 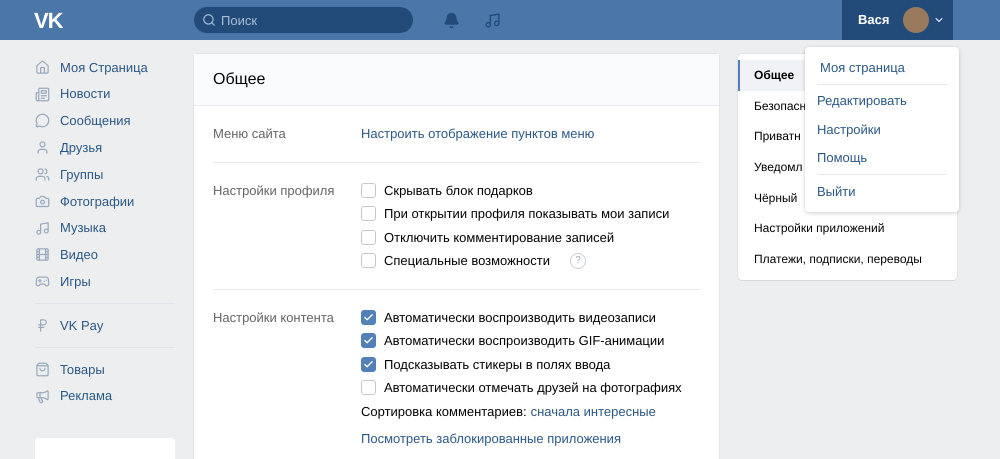 What do you see at coordinates (250, 134) in the screenshot?
I see `section-label: Меню сайта` at bounding box center [250, 134].